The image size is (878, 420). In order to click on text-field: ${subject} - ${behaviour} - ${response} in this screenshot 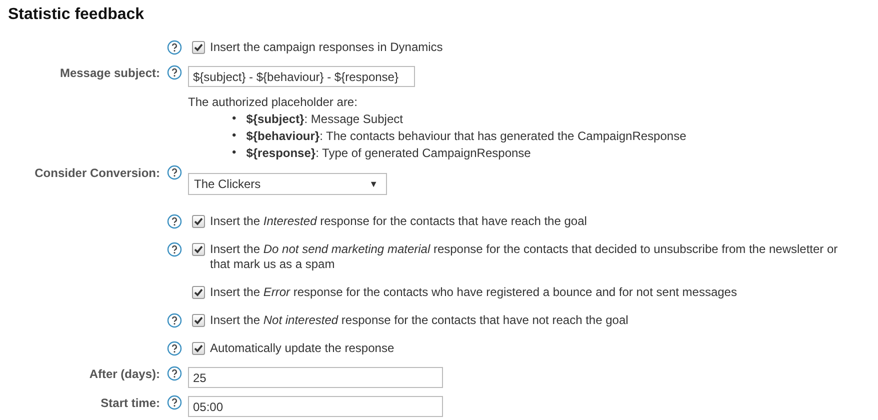, I will do `click(301, 76)`.